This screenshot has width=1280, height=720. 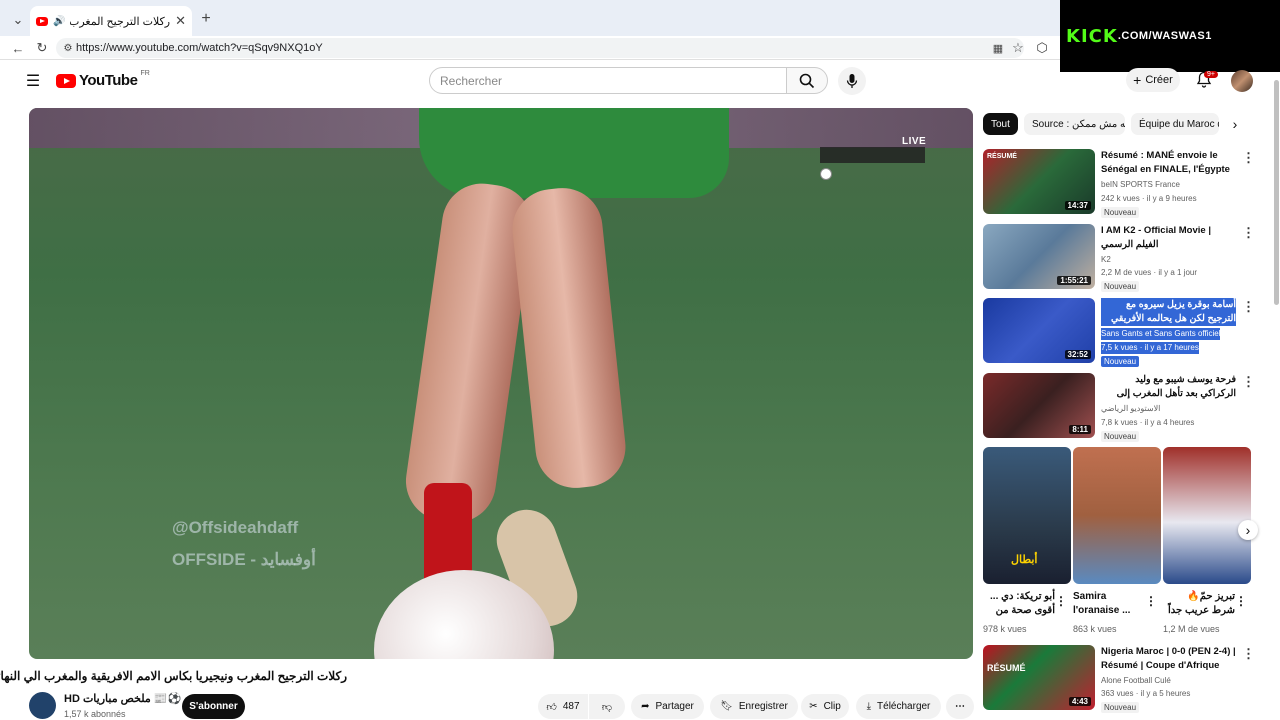 What do you see at coordinates (1027, 515) in the screenshot?
I see `short-thumbnail: أبطال` at bounding box center [1027, 515].